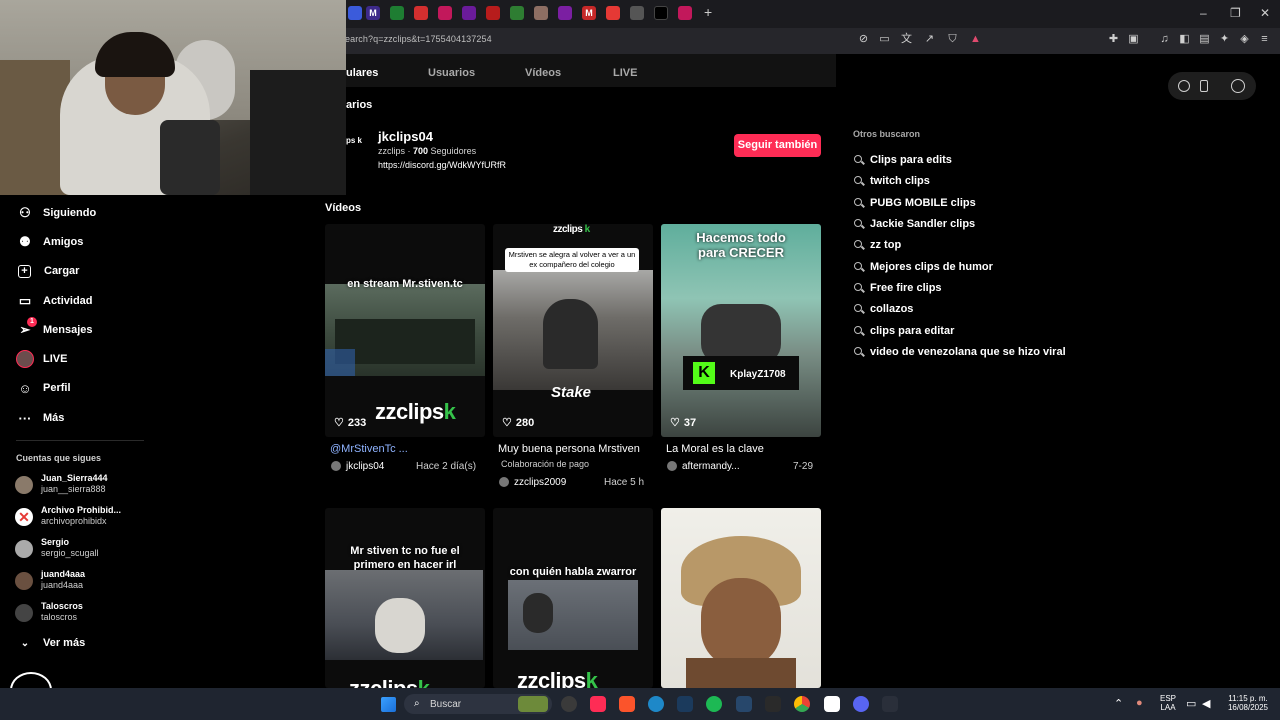 The width and height of the screenshot is (1280, 720). What do you see at coordinates (1203, 13) in the screenshot?
I see `minimize-button: –` at bounding box center [1203, 13].